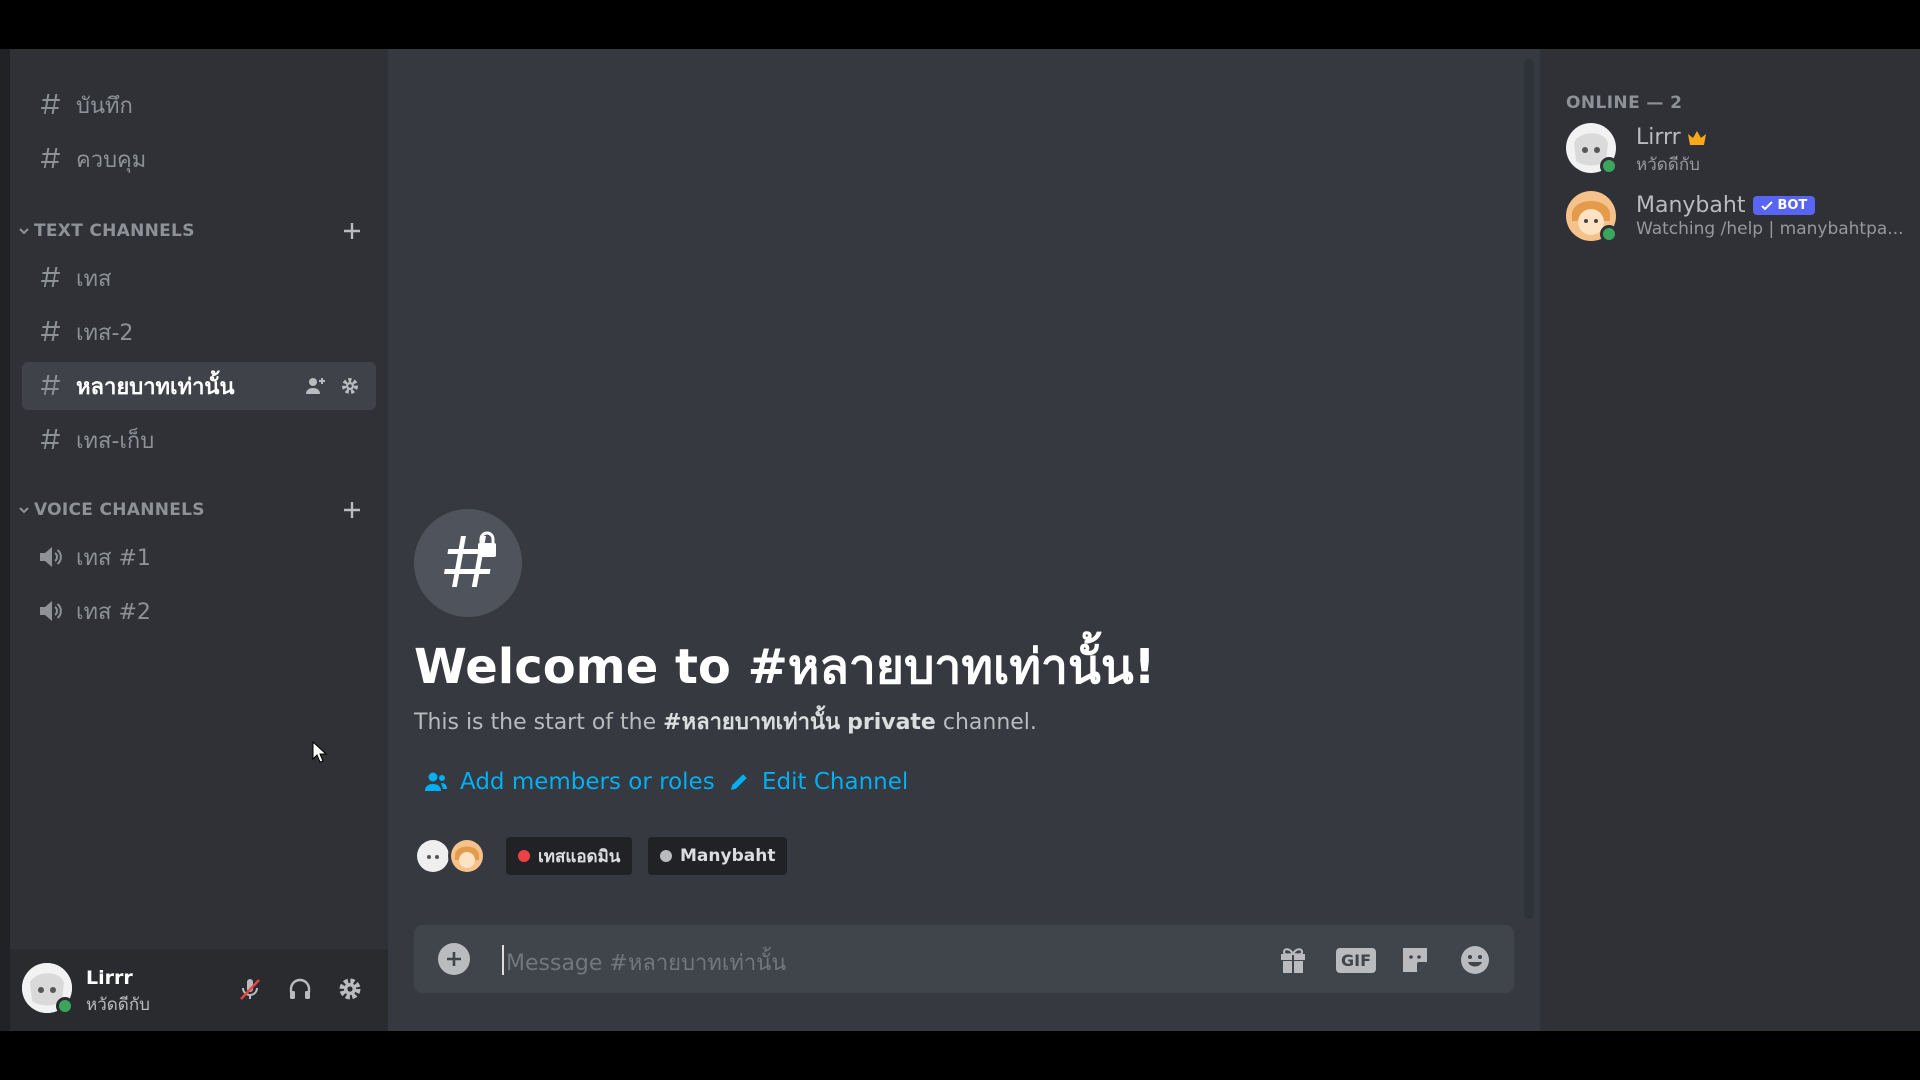  Describe the element at coordinates (105, 333) in the screenshot. I see `channel-label: เทส-2` at that location.